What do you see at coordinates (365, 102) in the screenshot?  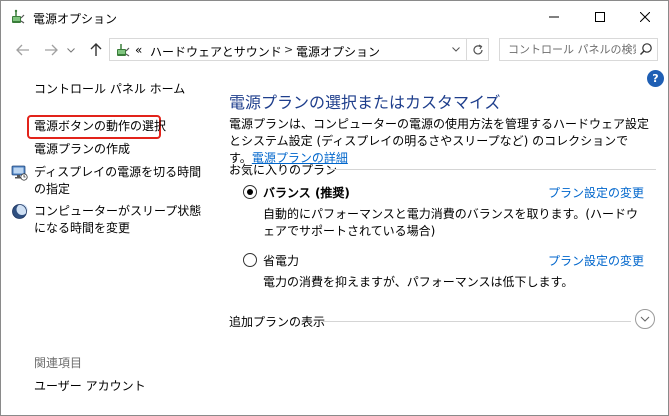 I see `page-title: 電源プランの選択またはカスタマイズ` at bounding box center [365, 102].